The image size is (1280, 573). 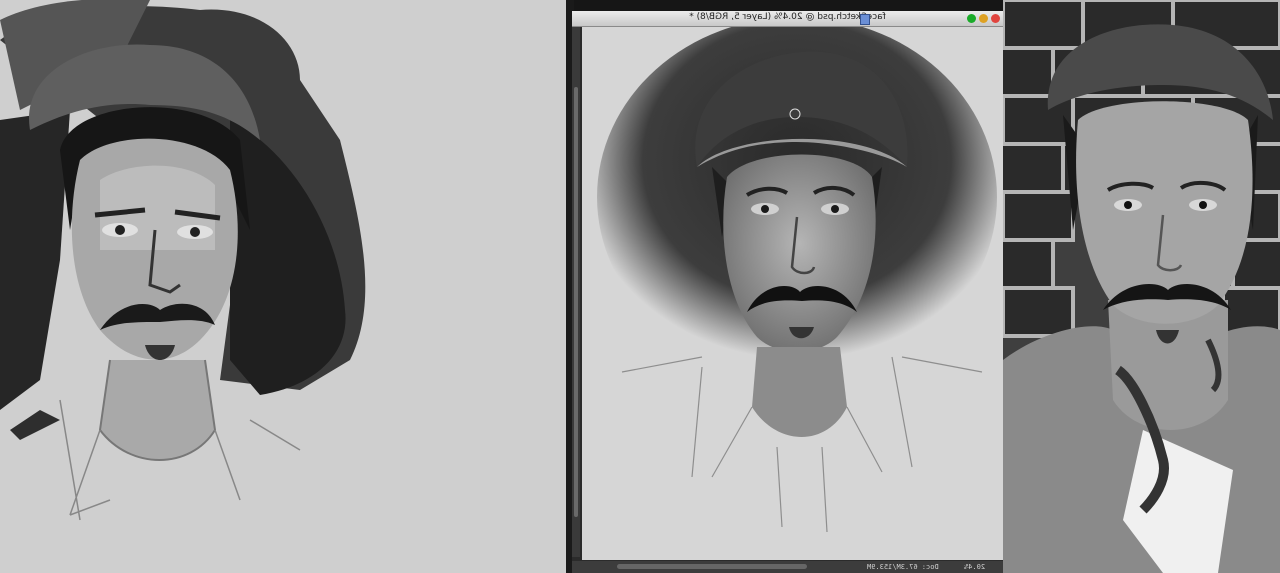 I want to click on document-icon, so click(x=865, y=19).